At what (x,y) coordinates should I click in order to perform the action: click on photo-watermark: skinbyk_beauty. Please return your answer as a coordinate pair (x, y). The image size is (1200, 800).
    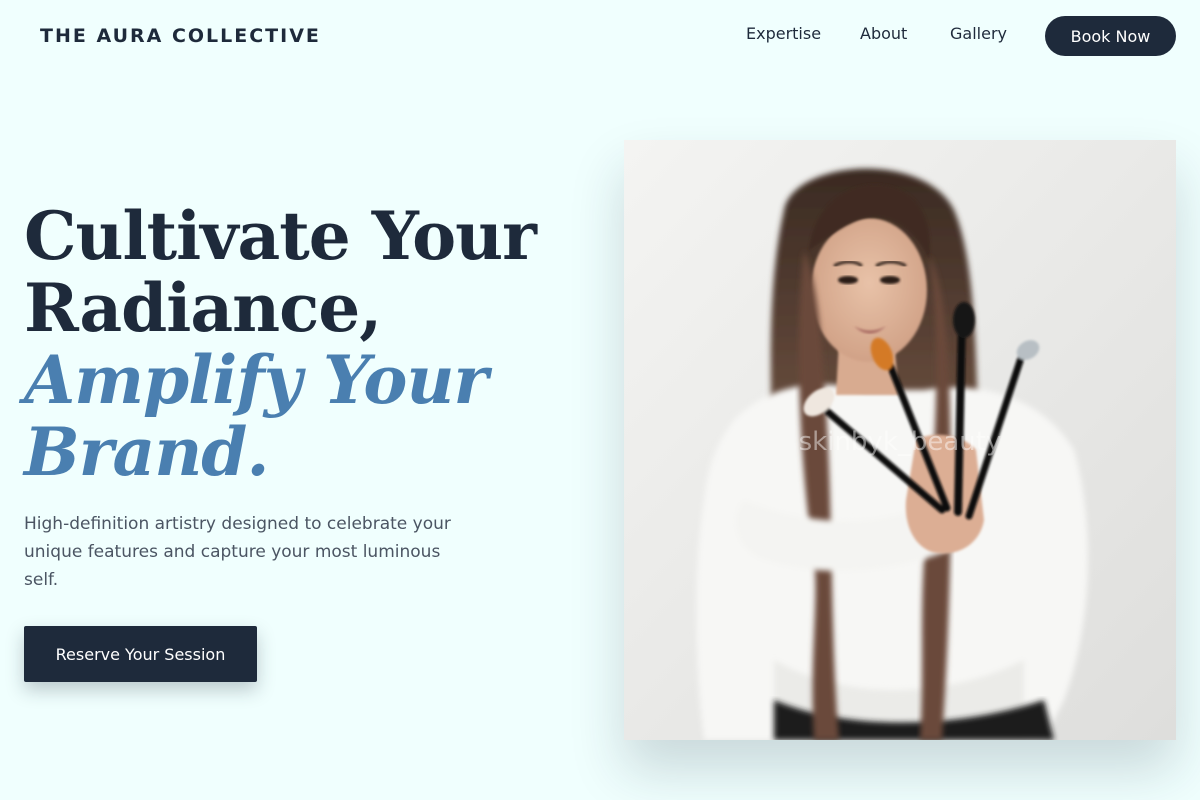
    Looking at the image, I should click on (900, 442).